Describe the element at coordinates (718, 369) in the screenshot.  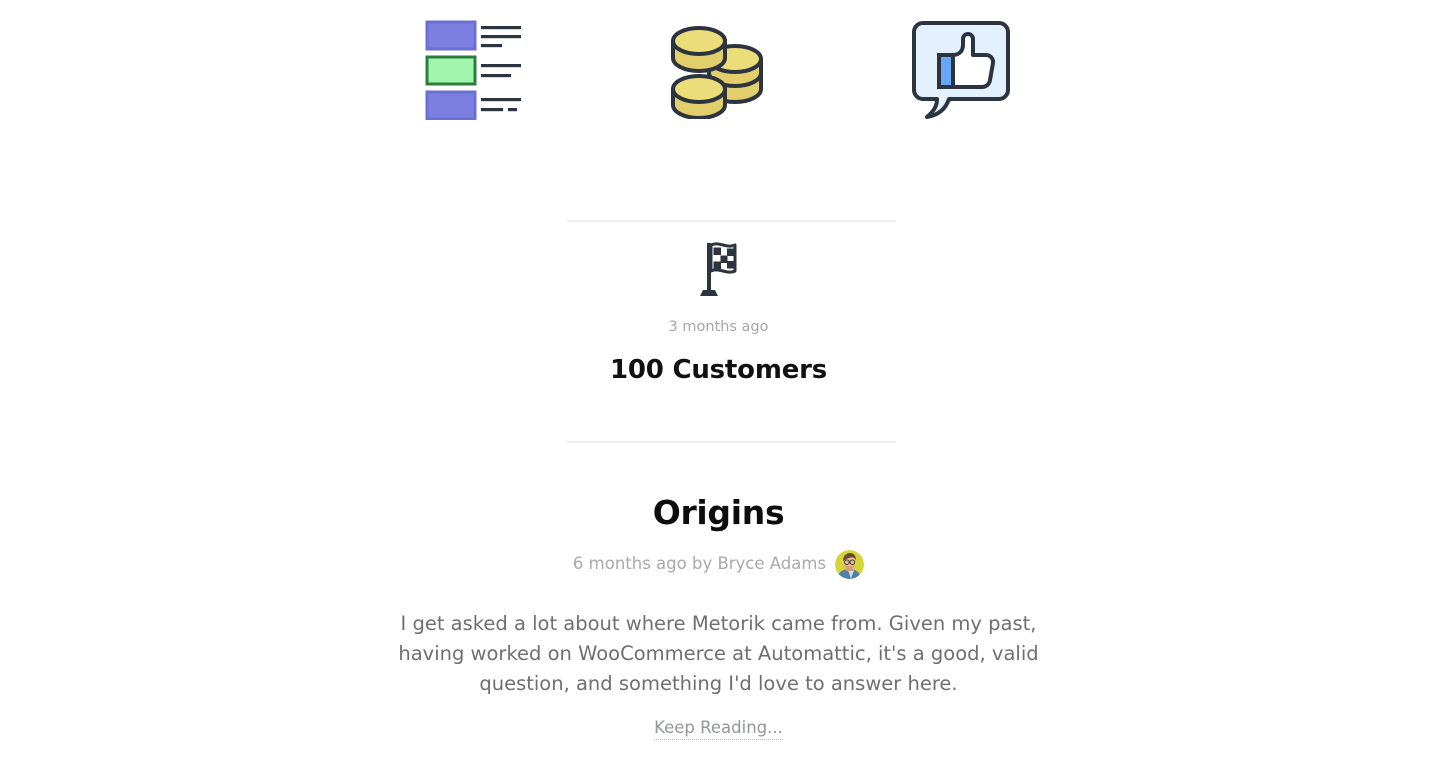
I see `milestone-title: 100 Customers` at that location.